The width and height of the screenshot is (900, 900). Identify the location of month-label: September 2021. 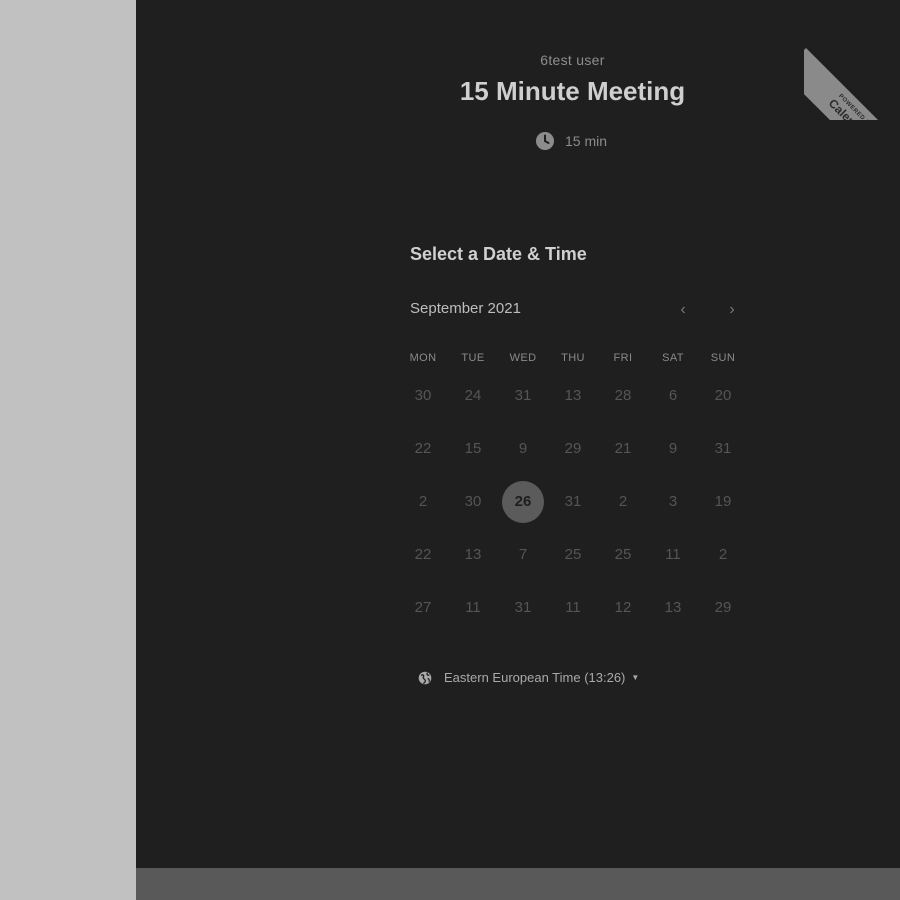
(465, 308).